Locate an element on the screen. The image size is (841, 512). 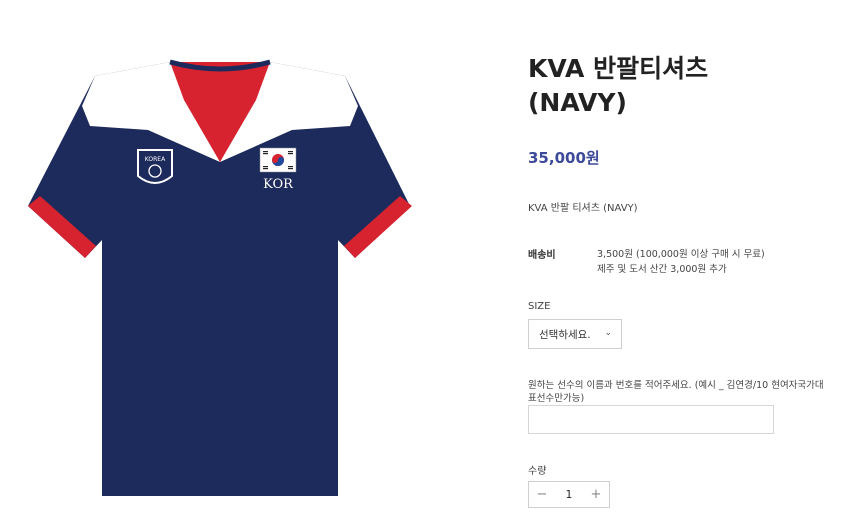
size-label: SIZE is located at coordinates (539, 306).